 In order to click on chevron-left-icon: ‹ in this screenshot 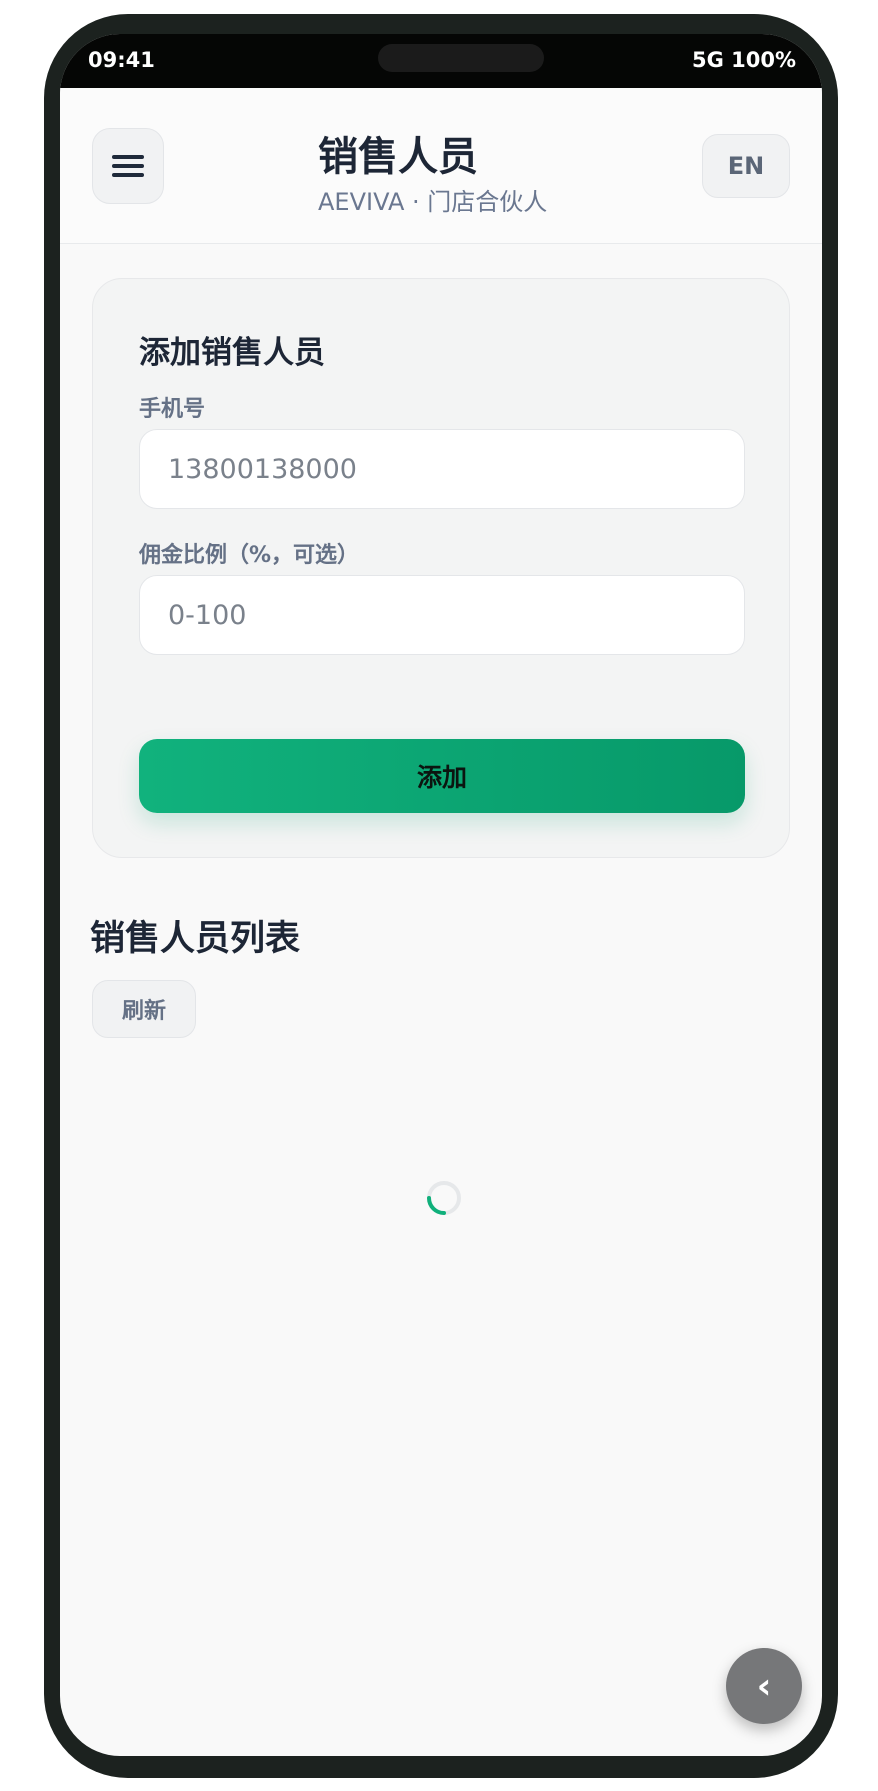, I will do `click(764, 1686)`.